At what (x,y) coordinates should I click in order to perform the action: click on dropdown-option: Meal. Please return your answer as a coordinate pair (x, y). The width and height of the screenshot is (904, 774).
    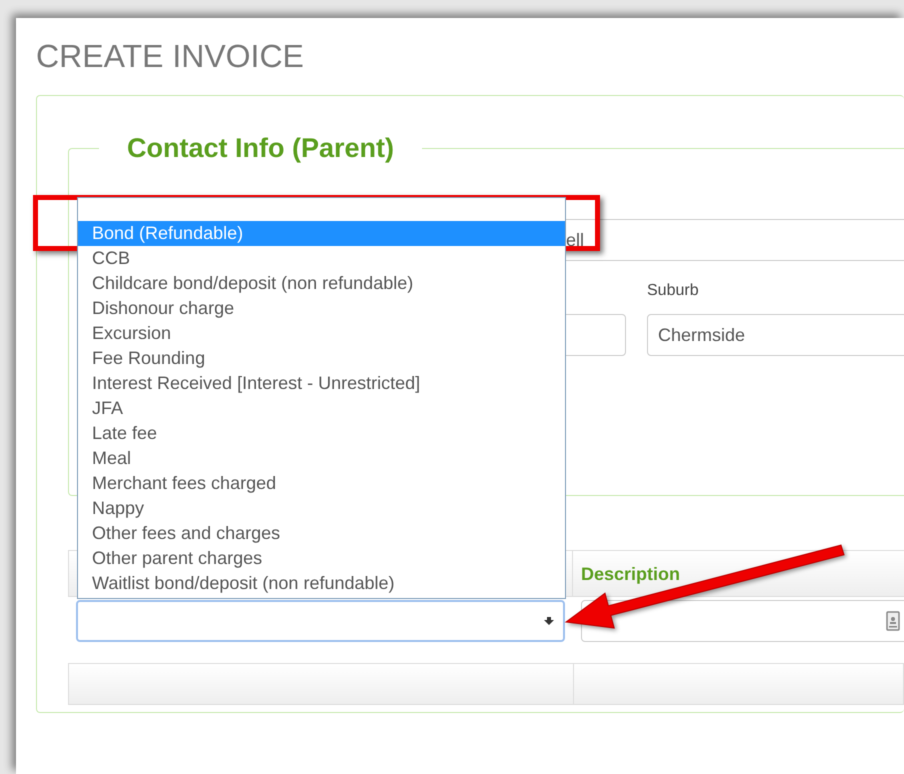
    Looking at the image, I should click on (321, 458).